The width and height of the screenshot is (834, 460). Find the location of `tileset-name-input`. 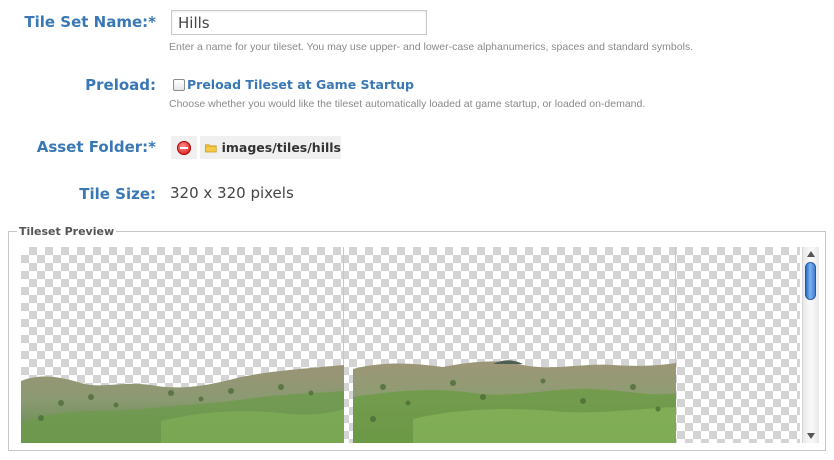

tileset-name-input is located at coordinates (299, 22).